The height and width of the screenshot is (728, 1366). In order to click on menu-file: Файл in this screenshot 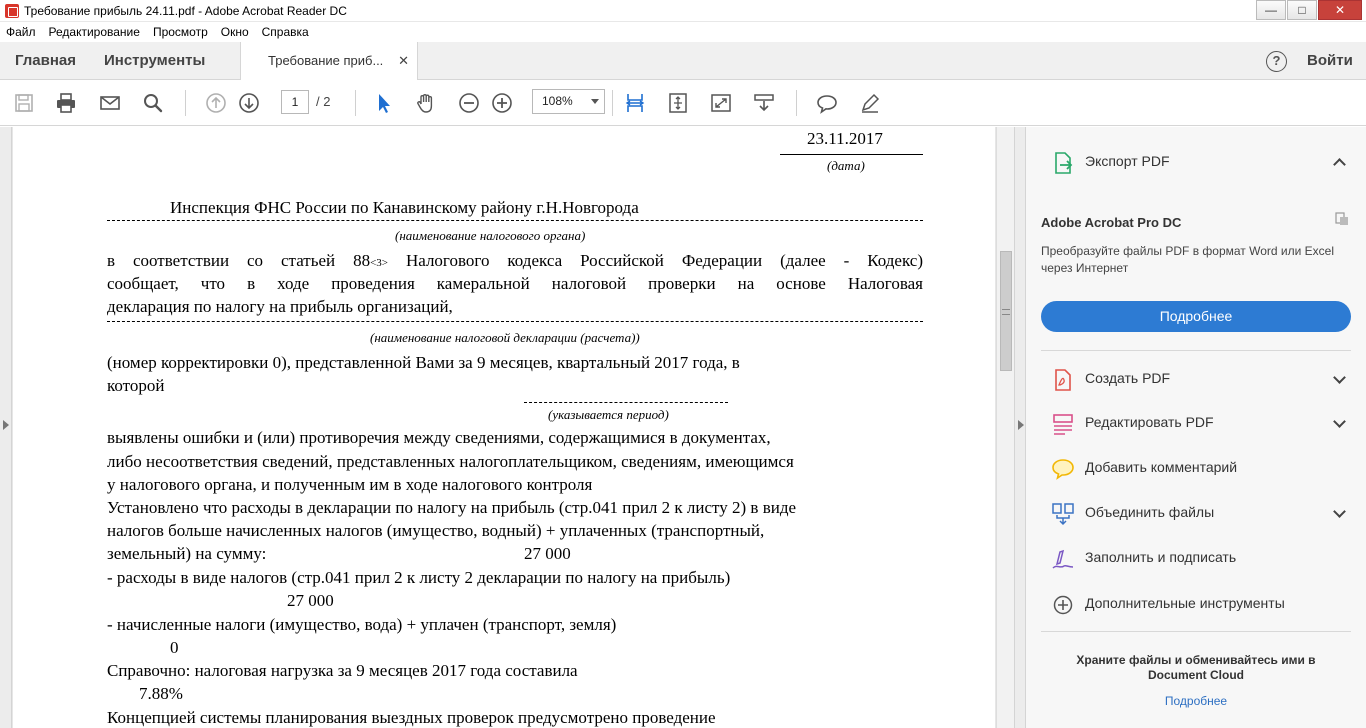, I will do `click(21, 32)`.